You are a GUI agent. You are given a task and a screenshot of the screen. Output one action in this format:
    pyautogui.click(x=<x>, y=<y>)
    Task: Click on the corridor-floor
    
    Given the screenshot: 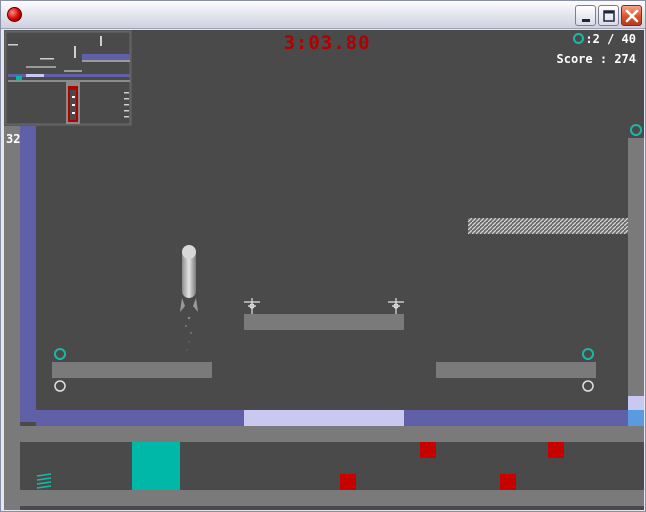 What is the action you would take?
    pyautogui.click(x=332, y=498)
    